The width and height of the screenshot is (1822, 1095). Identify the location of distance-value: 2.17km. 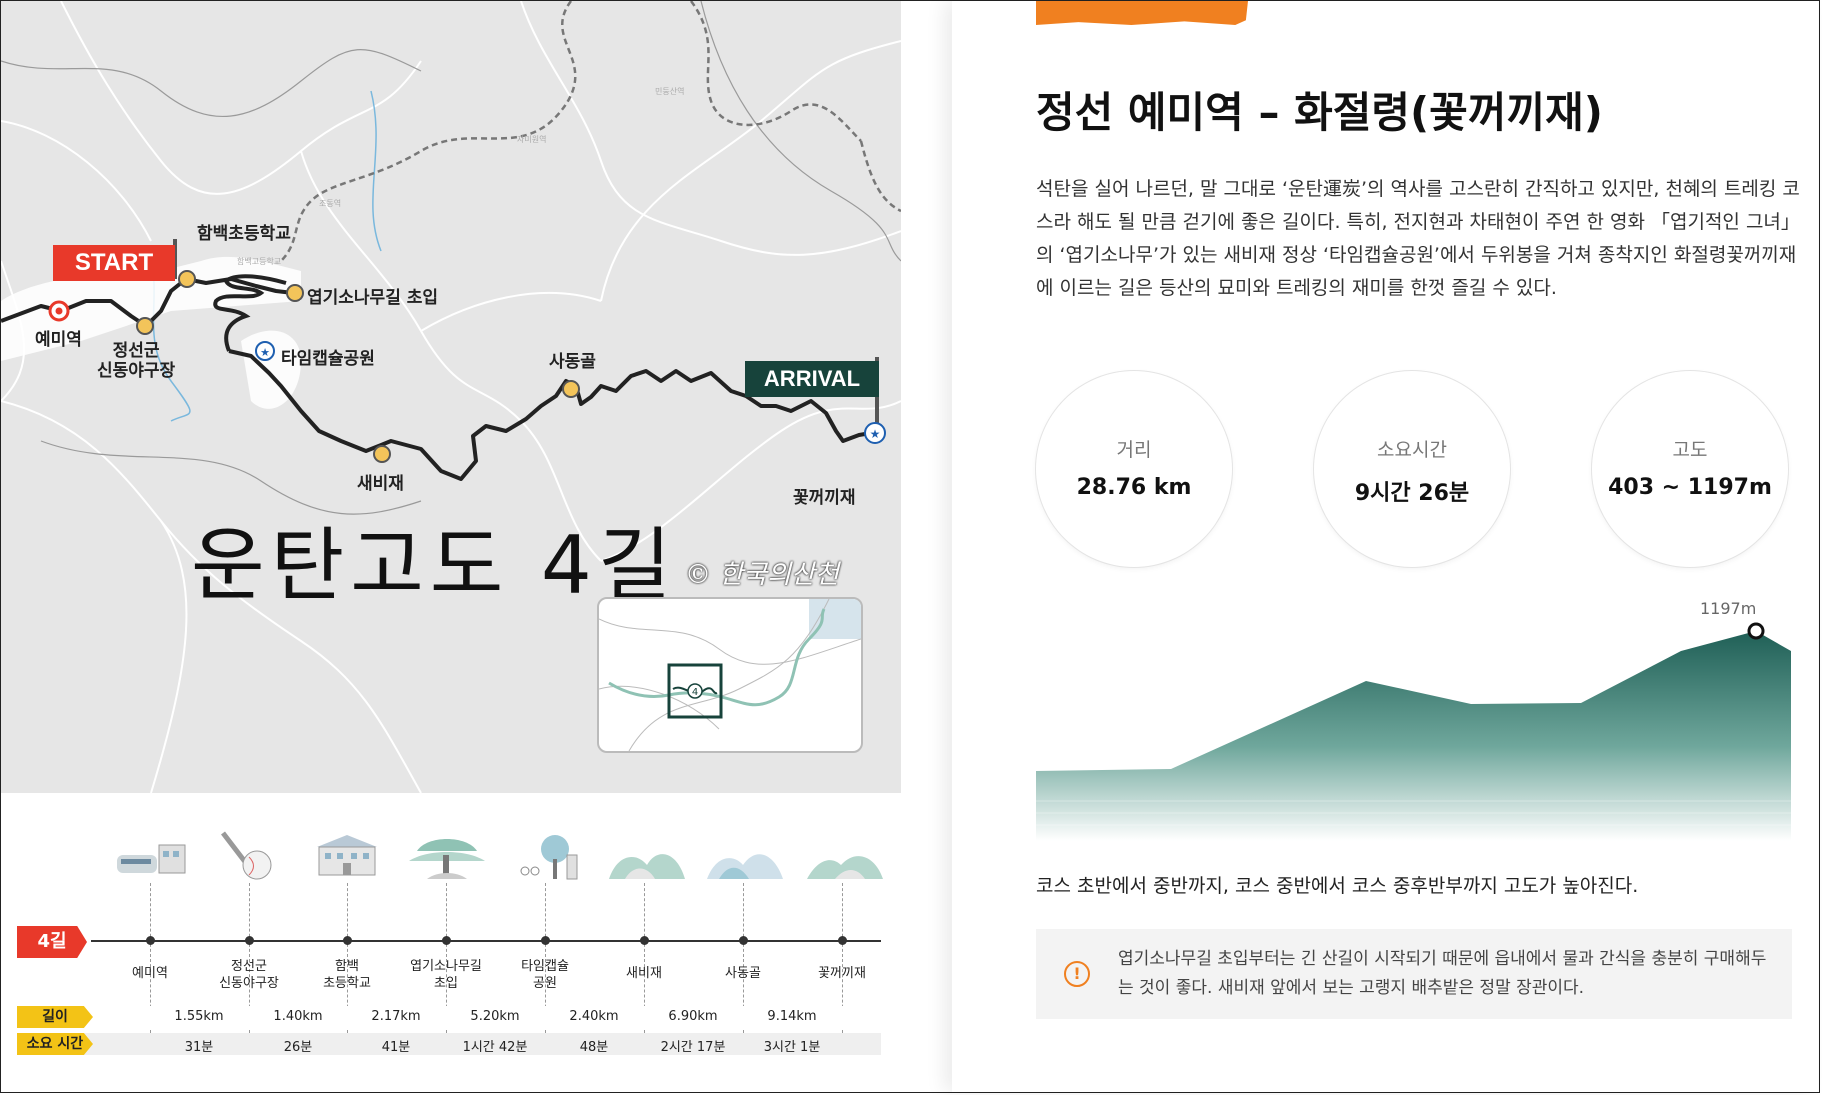
(396, 1016).